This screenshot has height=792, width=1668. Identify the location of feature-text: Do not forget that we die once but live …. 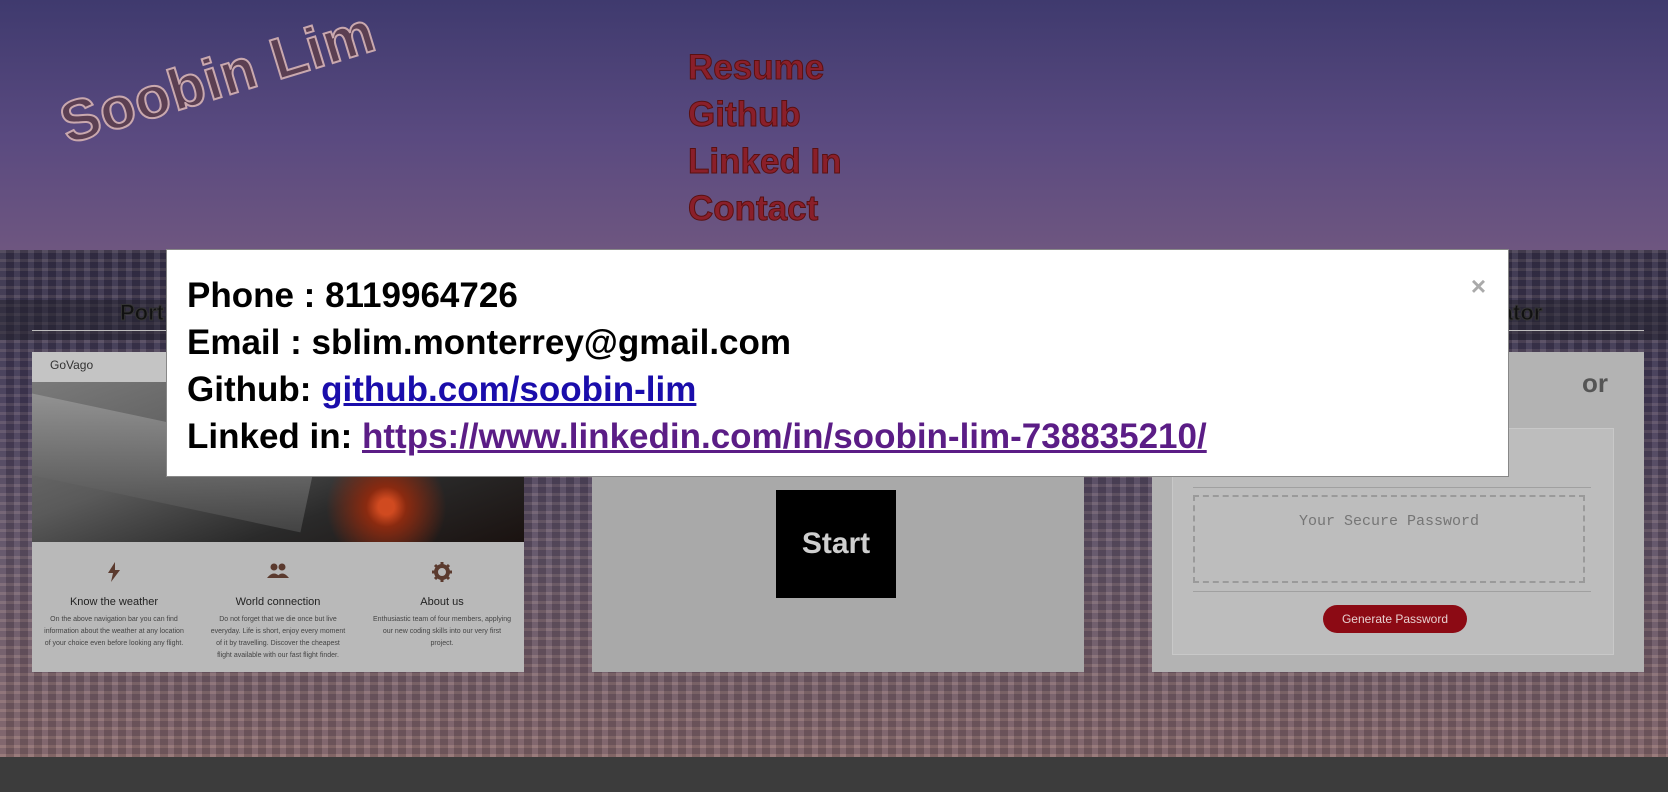
(278, 637).